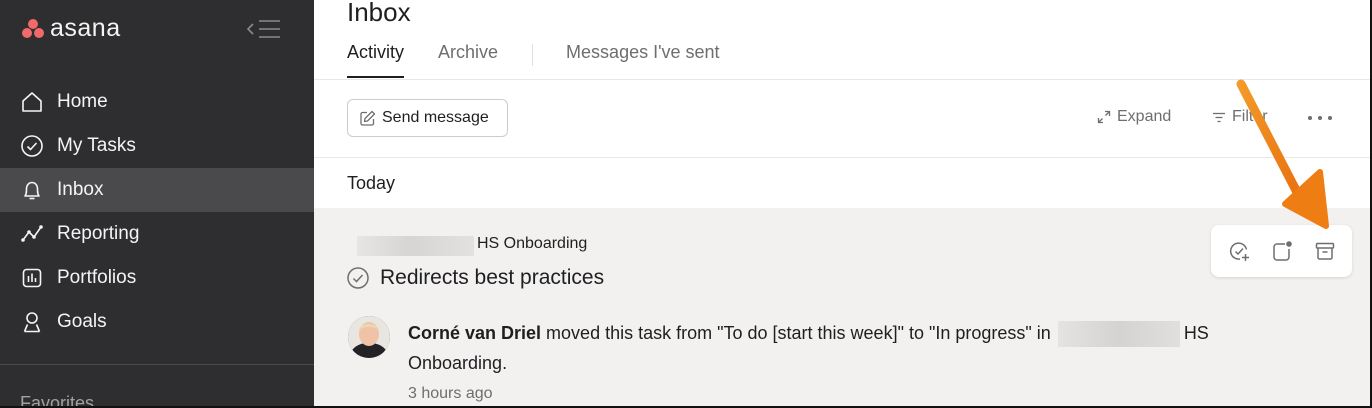  I want to click on check-plus-icon, so click(1239, 251).